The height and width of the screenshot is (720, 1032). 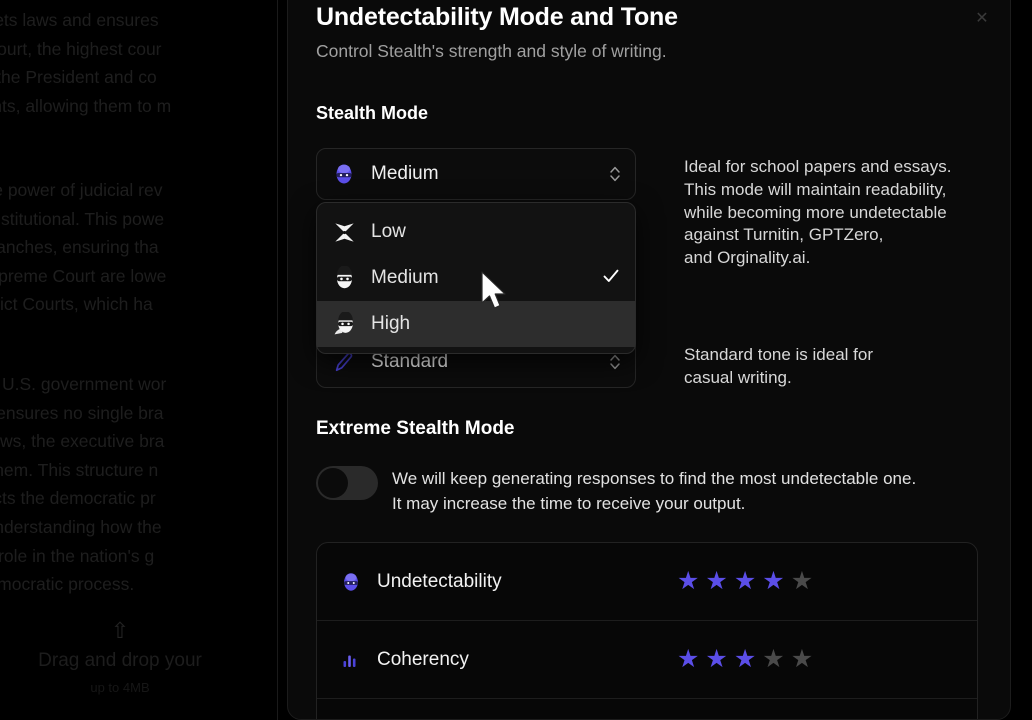 What do you see at coordinates (77, 555) in the screenshot?
I see `background-line: ate their role in the nation's g` at bounding box center [77, 555].